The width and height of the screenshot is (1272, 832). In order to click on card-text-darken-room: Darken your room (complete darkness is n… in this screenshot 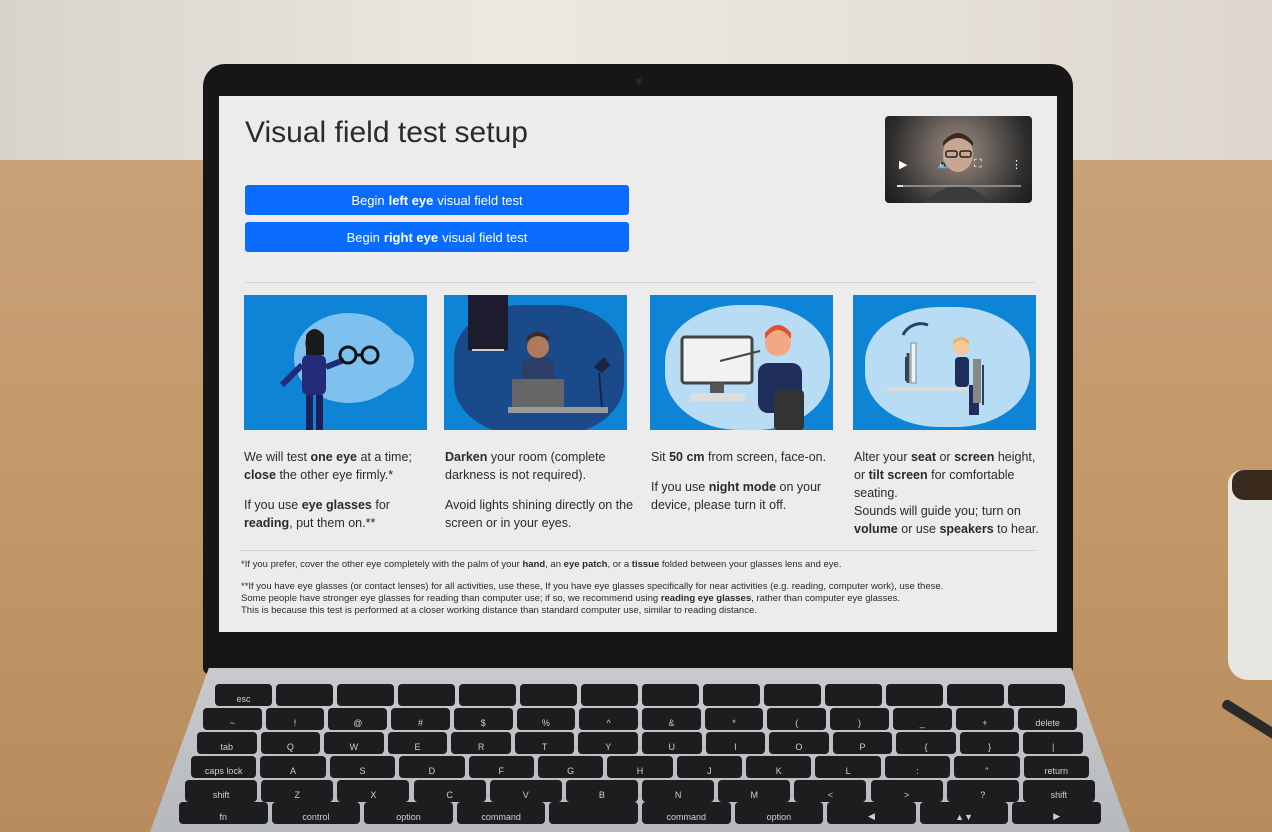, I will do `click(540, 496)`.